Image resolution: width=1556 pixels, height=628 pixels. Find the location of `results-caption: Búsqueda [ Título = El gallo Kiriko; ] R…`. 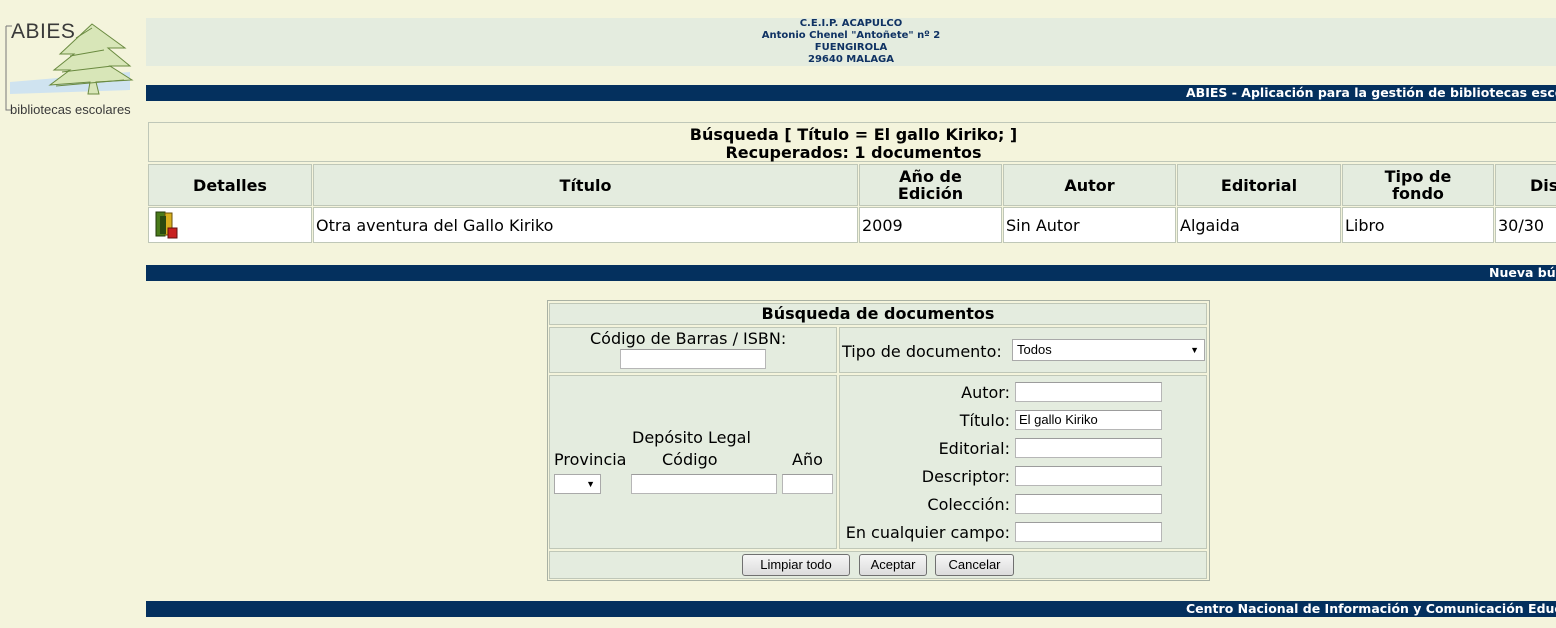

results-caption: Búsqueda [ Título = El gallo Kiriko; ] R… is located at coordinates (852, 142).